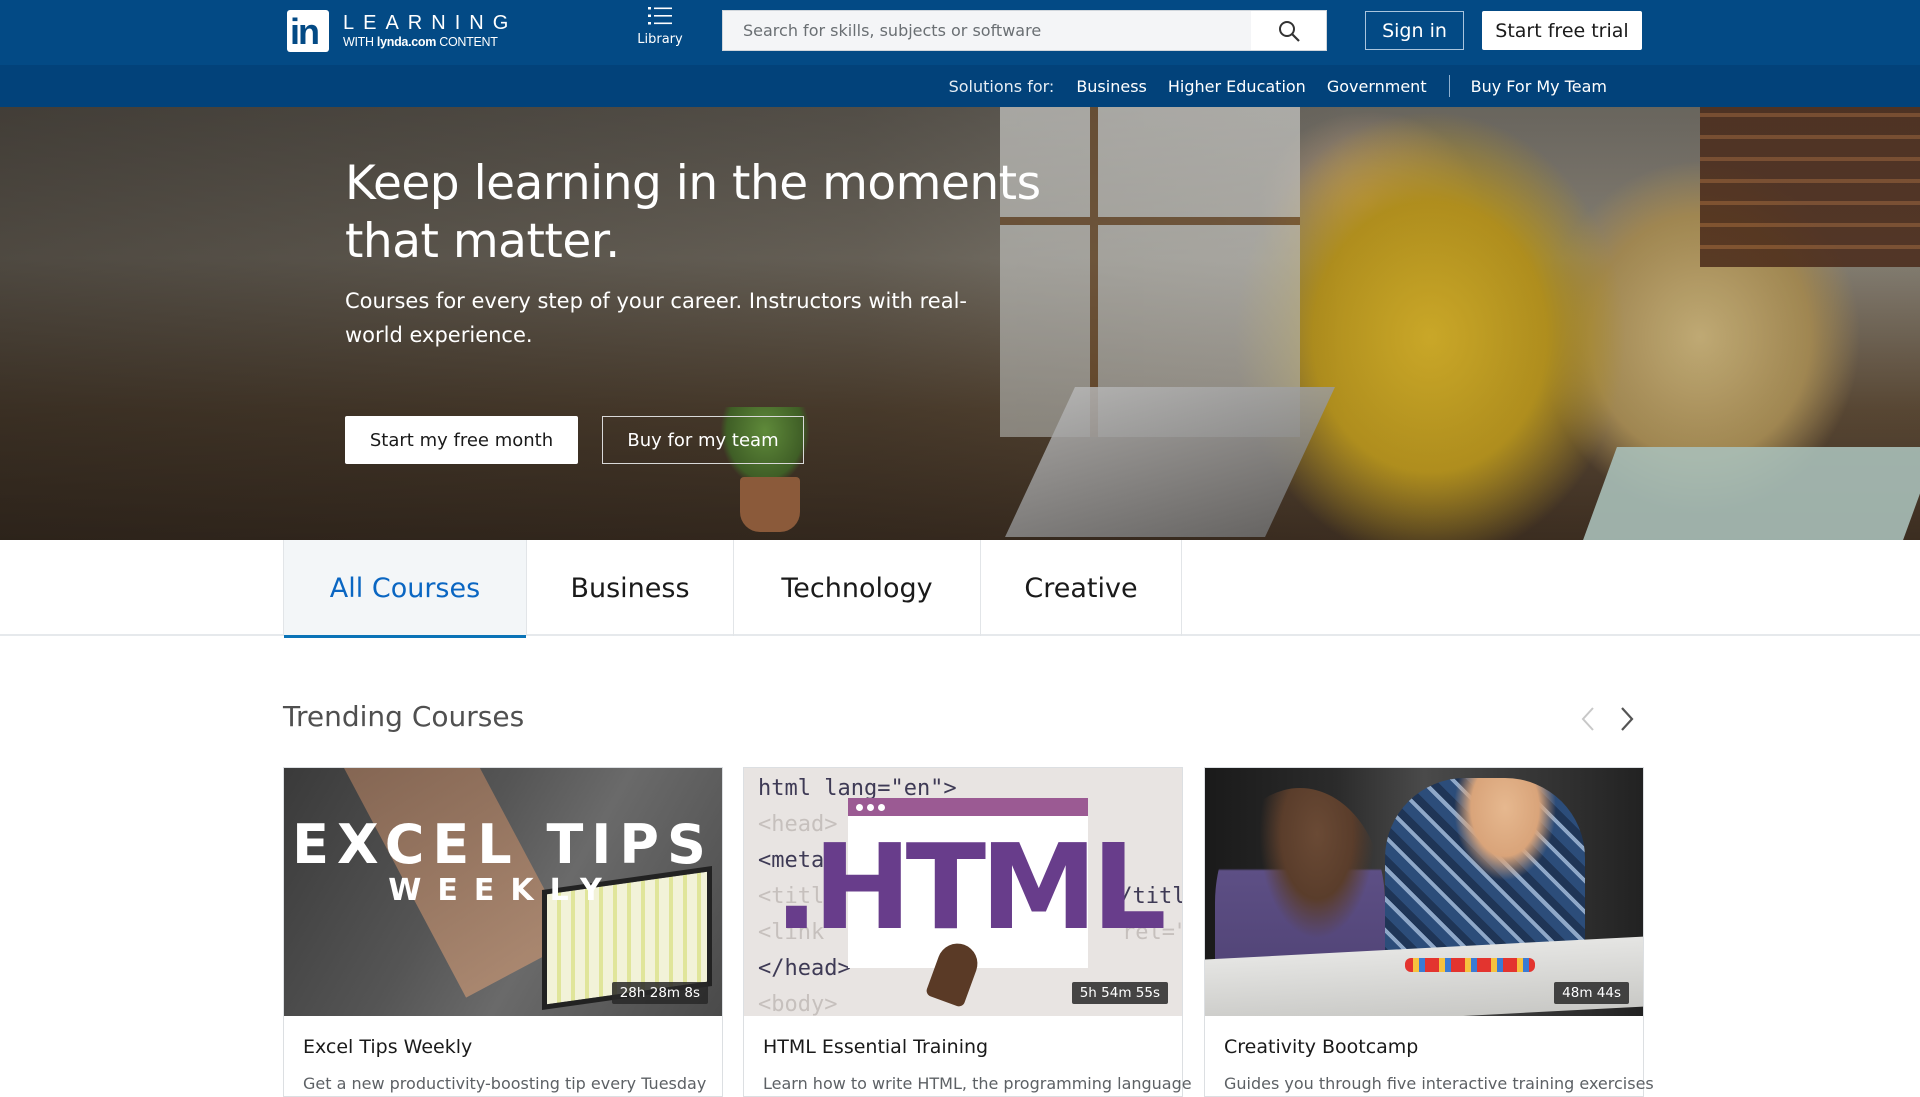 This screenshot has width=1920, height=1097. What do you see at coordinates (420, 42) in the screenshot?
I see `logo-subtitle: WITH lynda.com CONTENT` at bounding box center [420, 42].